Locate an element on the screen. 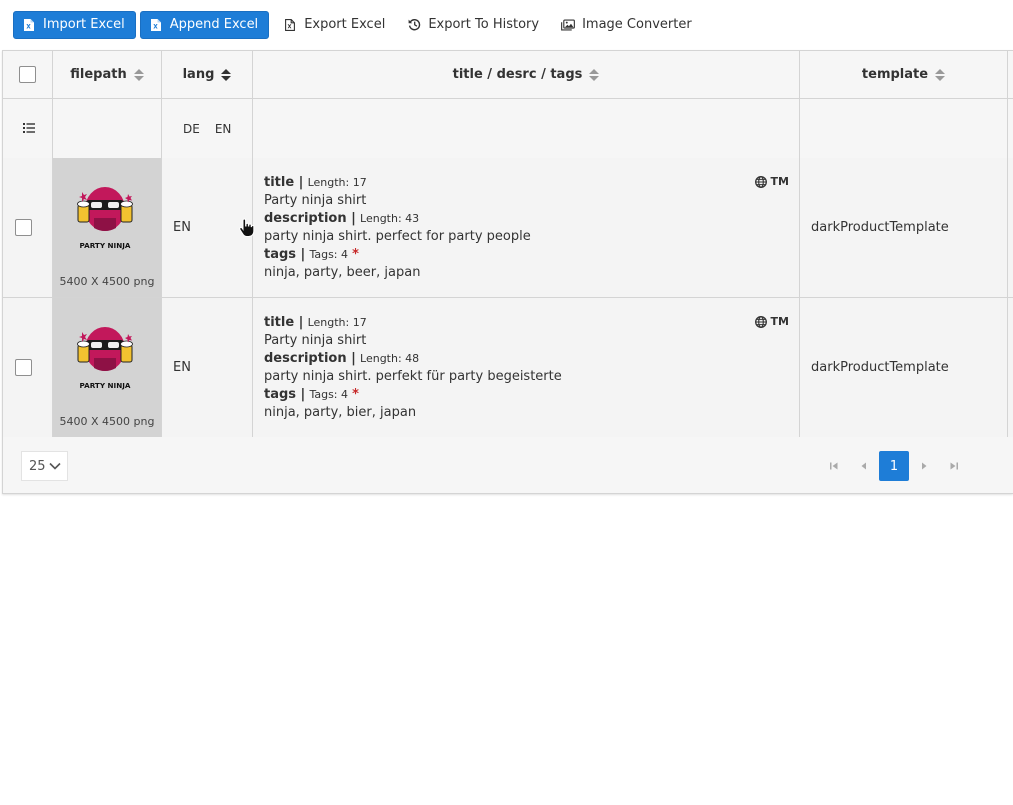 Image resolution: width=1013 pixels, height=805 pixels. import-excel-label: Import Excel is located at coordinates (84, 24).